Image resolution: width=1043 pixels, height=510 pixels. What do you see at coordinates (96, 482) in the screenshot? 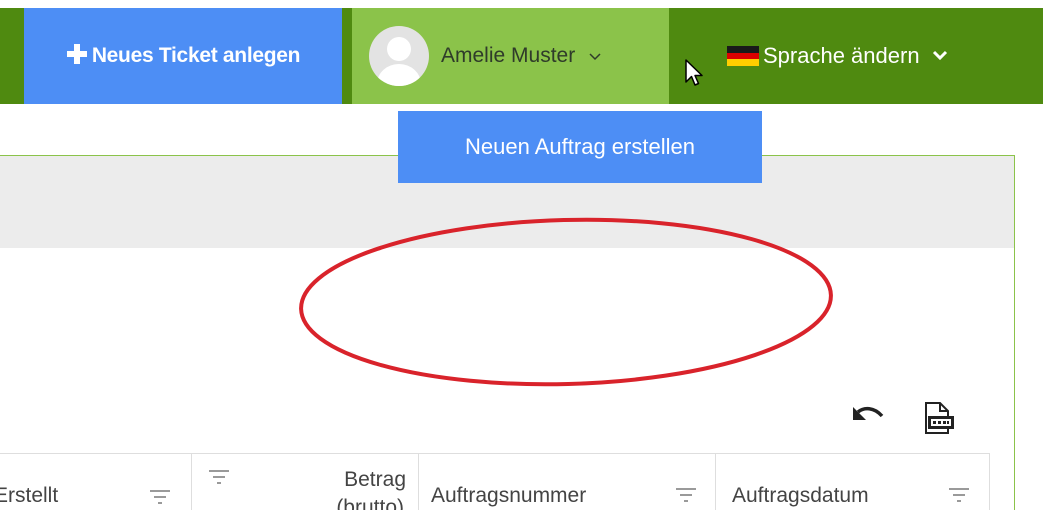
I see `column-header-erstellt: Erstellt` at bounding box center [96, 482].